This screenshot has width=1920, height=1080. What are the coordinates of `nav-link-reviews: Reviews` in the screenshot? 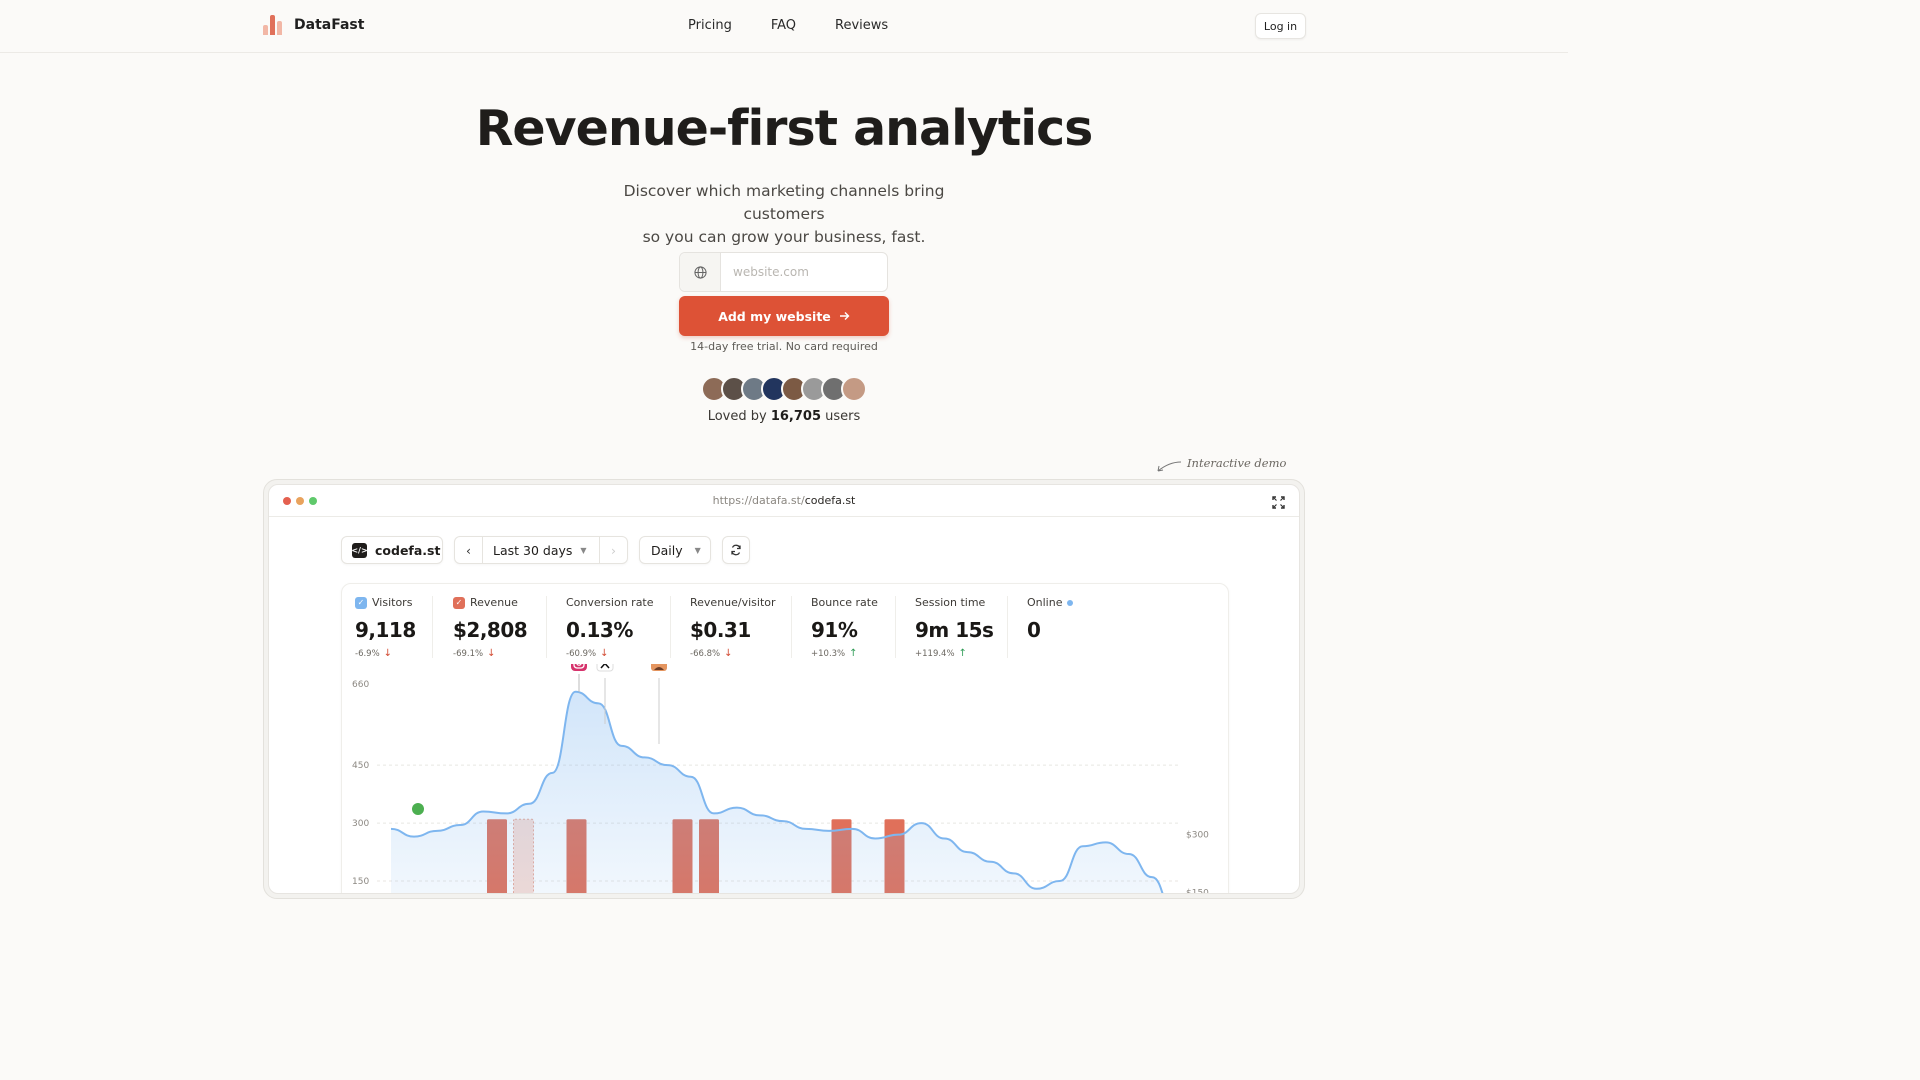 It's located at (861, 25).